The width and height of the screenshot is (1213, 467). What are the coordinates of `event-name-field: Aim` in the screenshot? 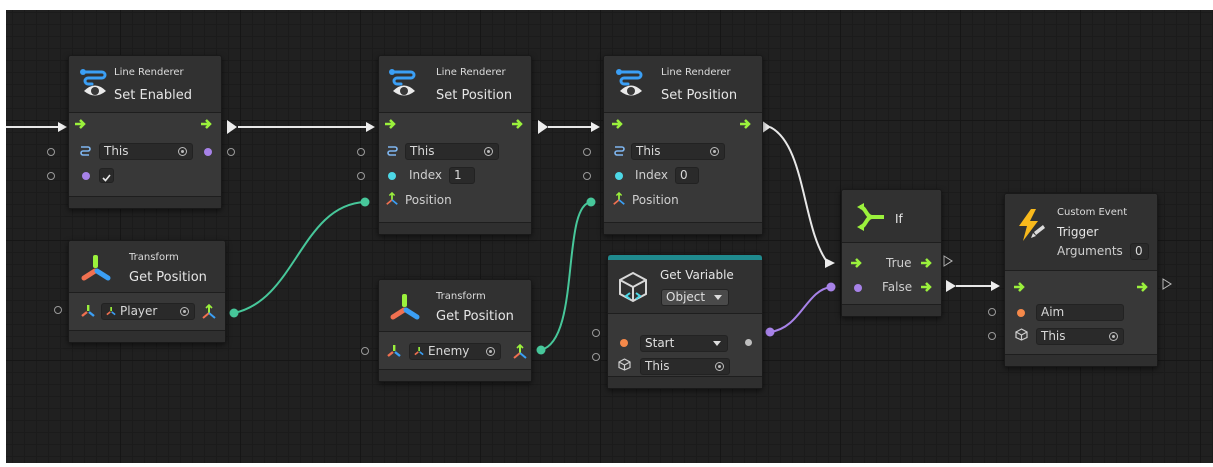 It's located at (1080, 312).